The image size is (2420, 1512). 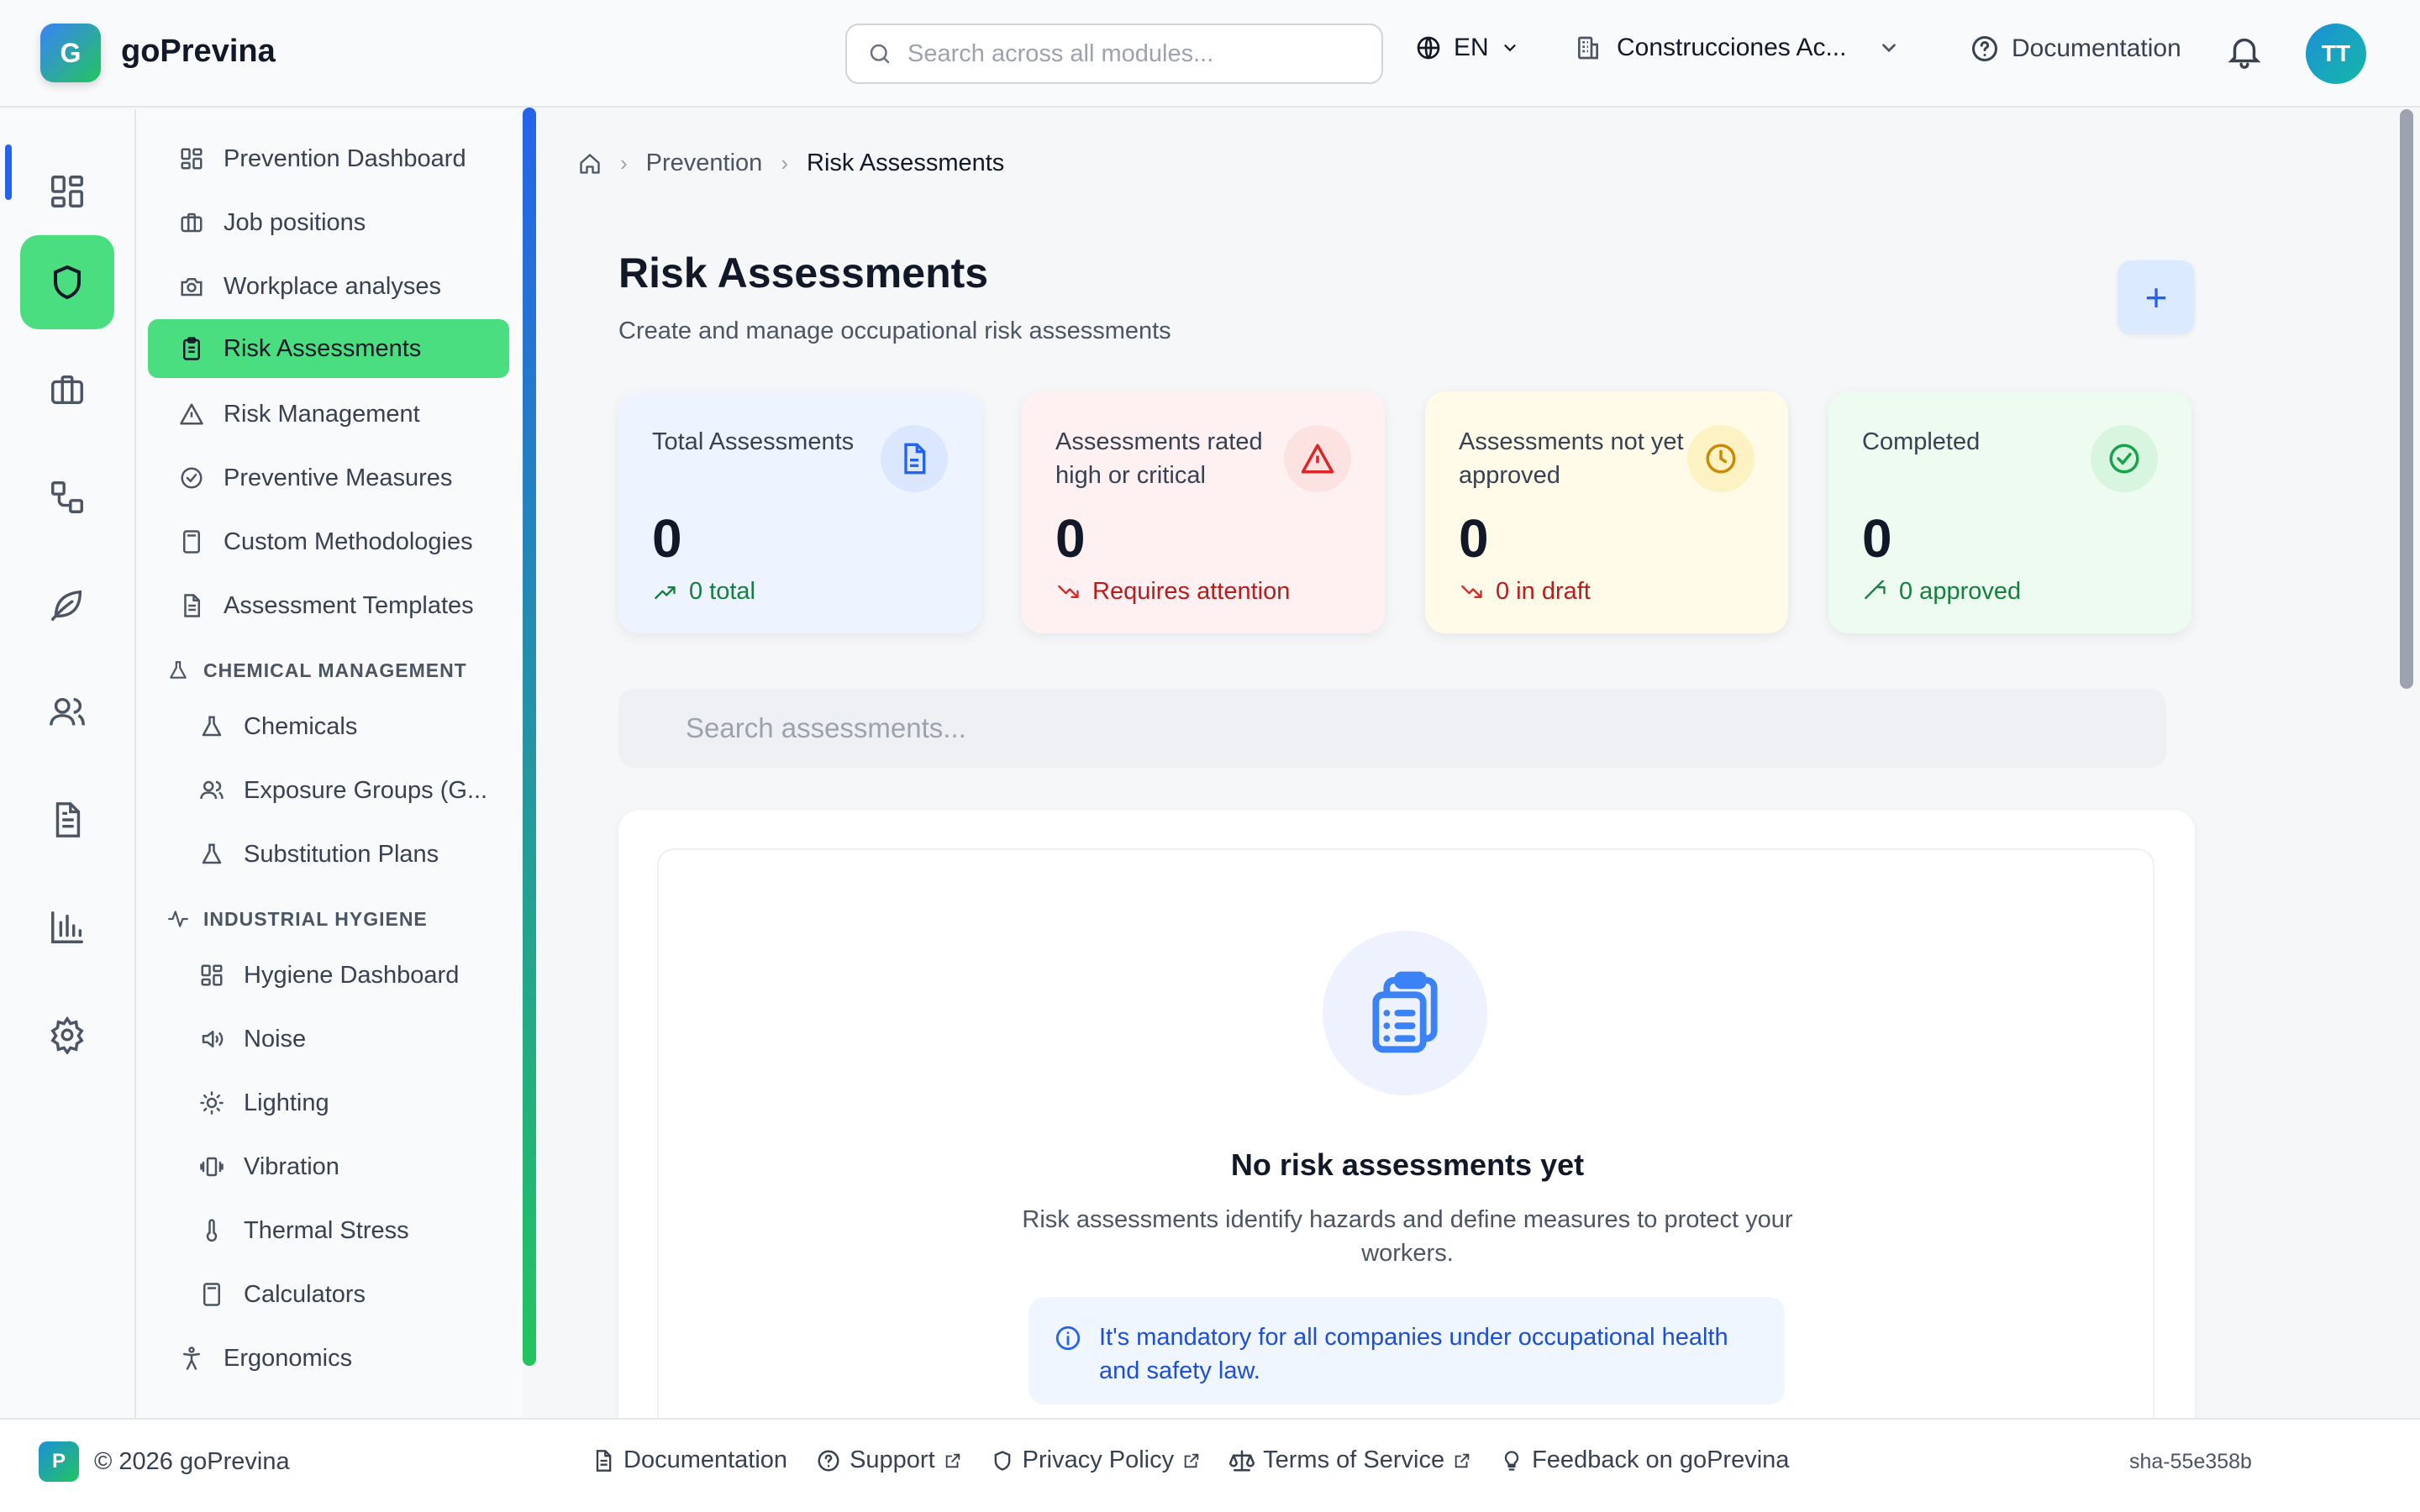 What do you see at coordinates (2075, 49) in the screenshot?
I see `documentation-link: Documentation` at bounding box center [2075, 49].